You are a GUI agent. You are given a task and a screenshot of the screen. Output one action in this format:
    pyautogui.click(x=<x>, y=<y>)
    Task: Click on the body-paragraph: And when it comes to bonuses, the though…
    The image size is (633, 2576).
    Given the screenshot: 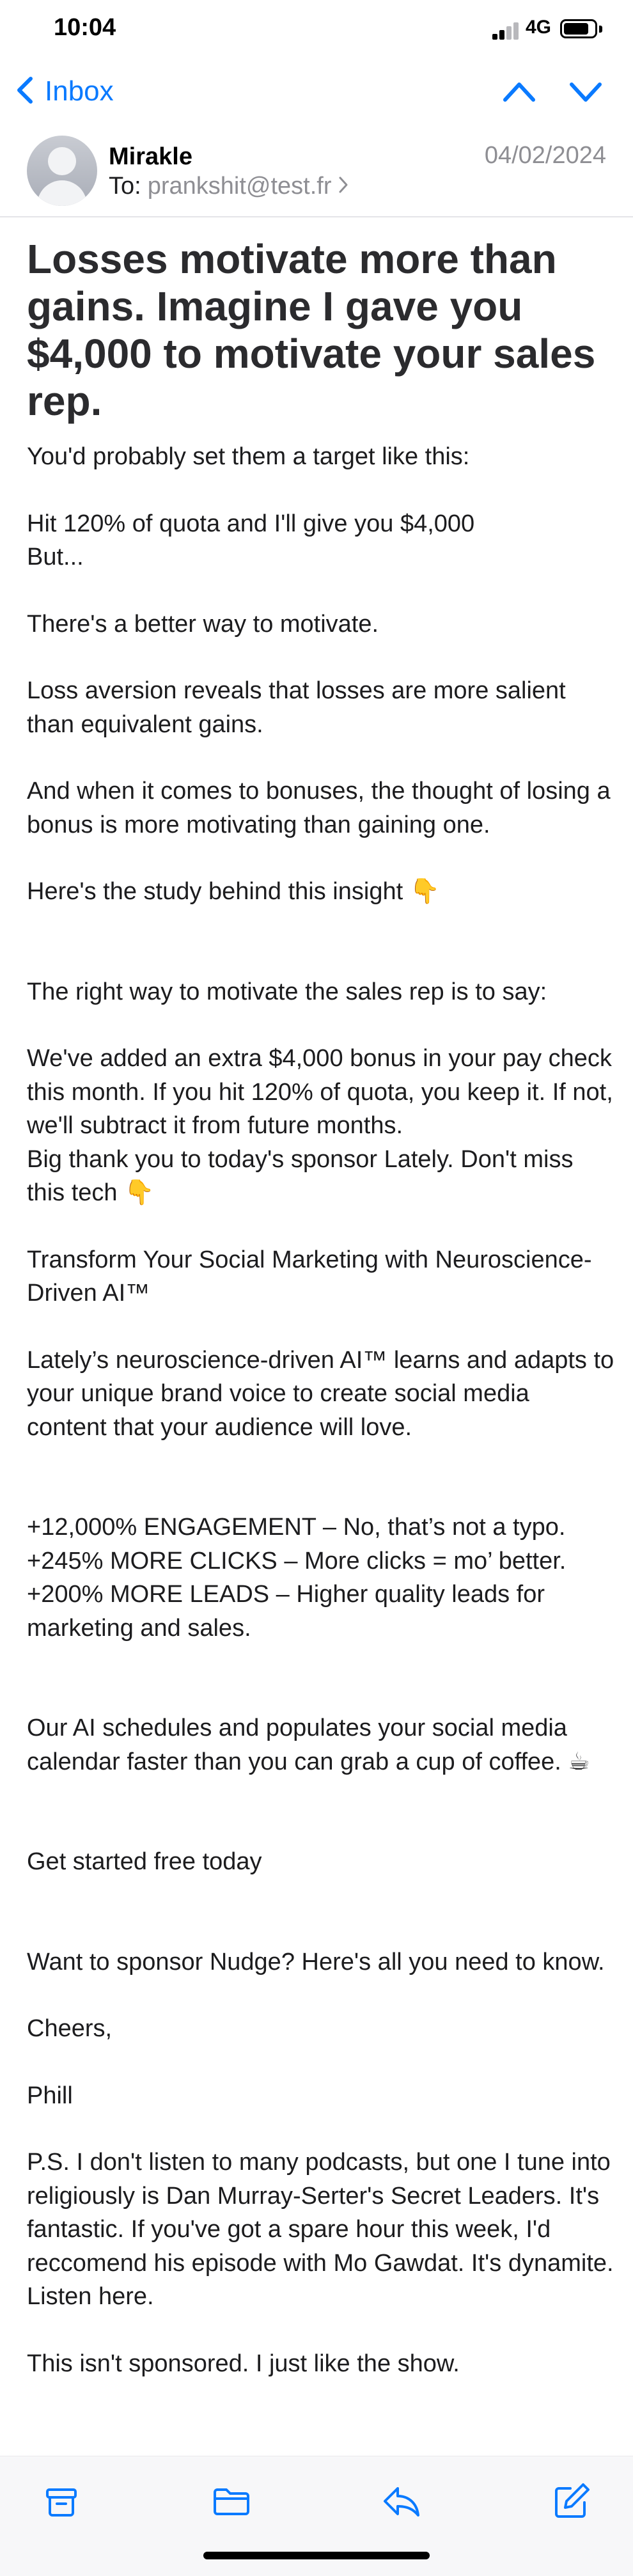 What is the action you would take?
    pyautogui.click(x=319, y=808)
    